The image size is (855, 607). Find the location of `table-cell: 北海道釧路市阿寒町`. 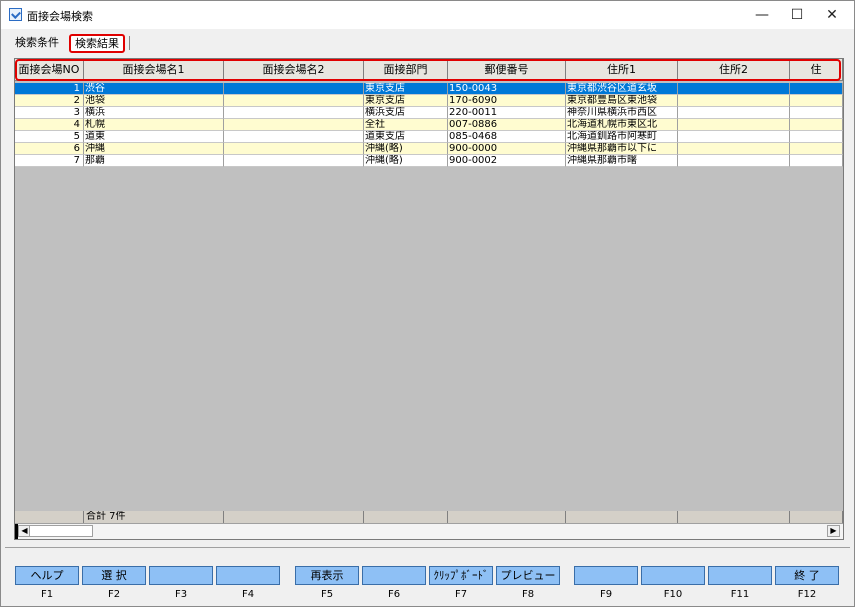

table-cell: 北海道釧路市阿寒町 is located at coordinates (622, 137).